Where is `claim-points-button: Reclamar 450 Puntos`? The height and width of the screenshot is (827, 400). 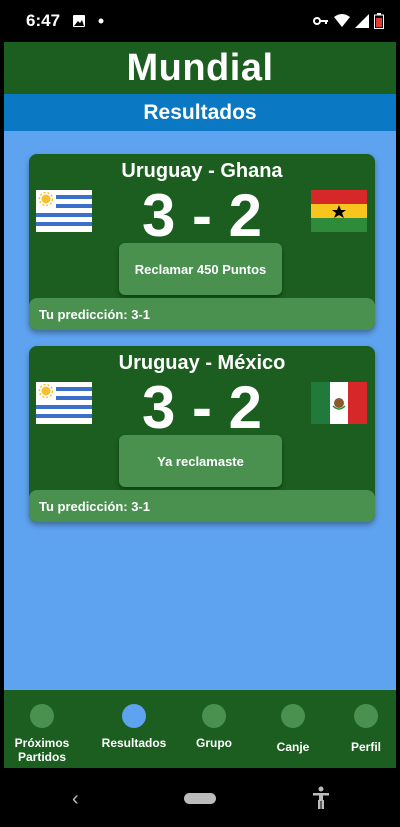
claim-points-button: Reclamar 450 Puntos is located at coordinates (200, 269).